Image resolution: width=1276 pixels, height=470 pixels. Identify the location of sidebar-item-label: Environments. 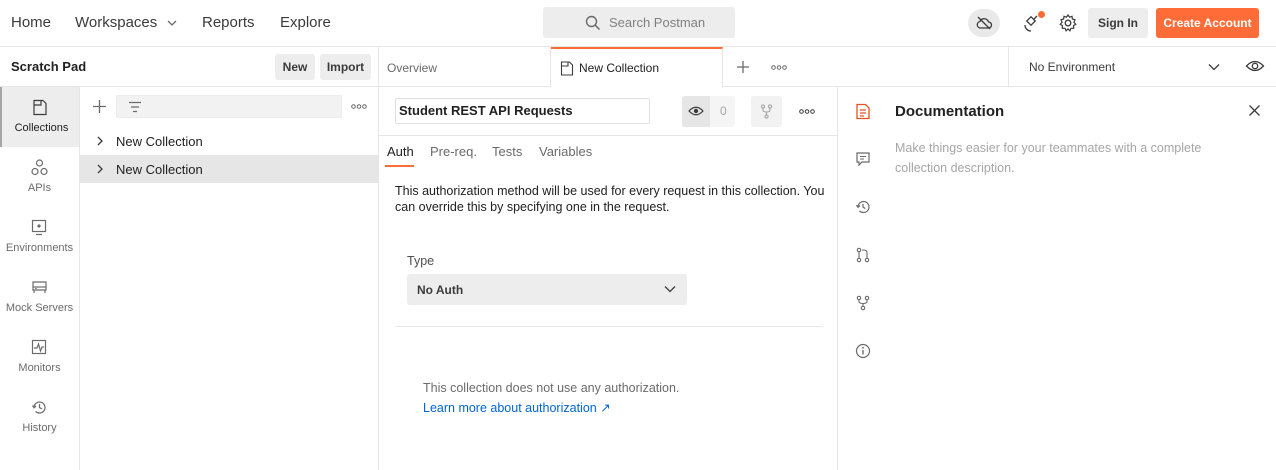
(39, 248).